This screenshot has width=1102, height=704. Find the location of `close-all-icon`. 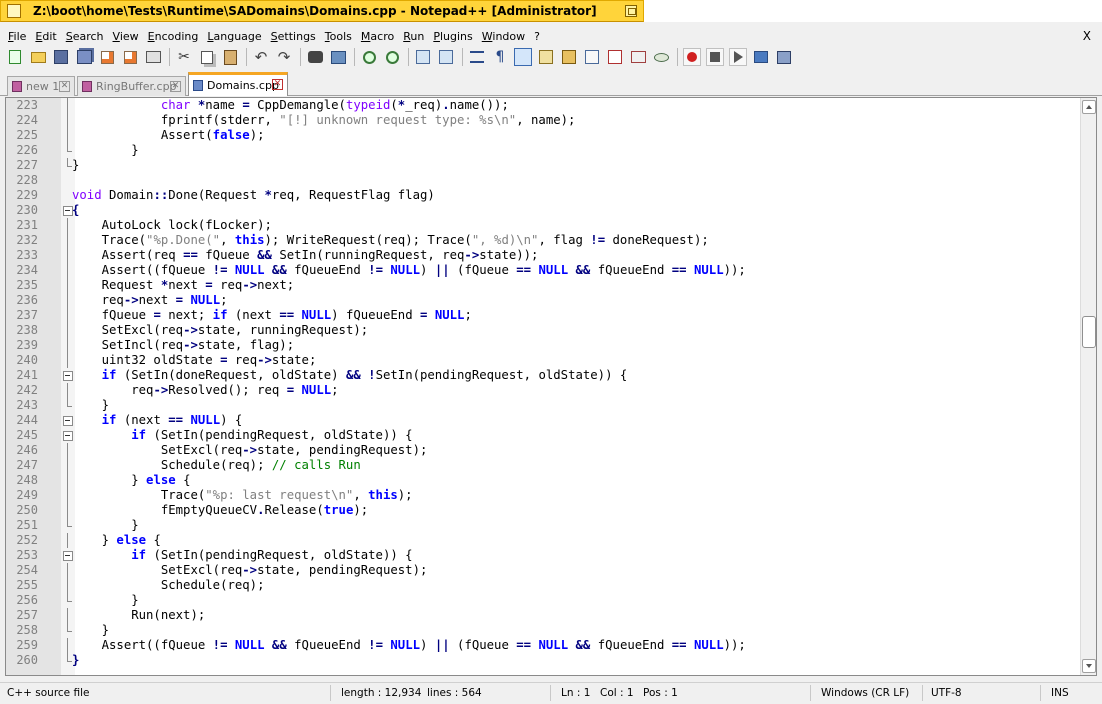

close-all-icon is located at coordinates (130, 57).